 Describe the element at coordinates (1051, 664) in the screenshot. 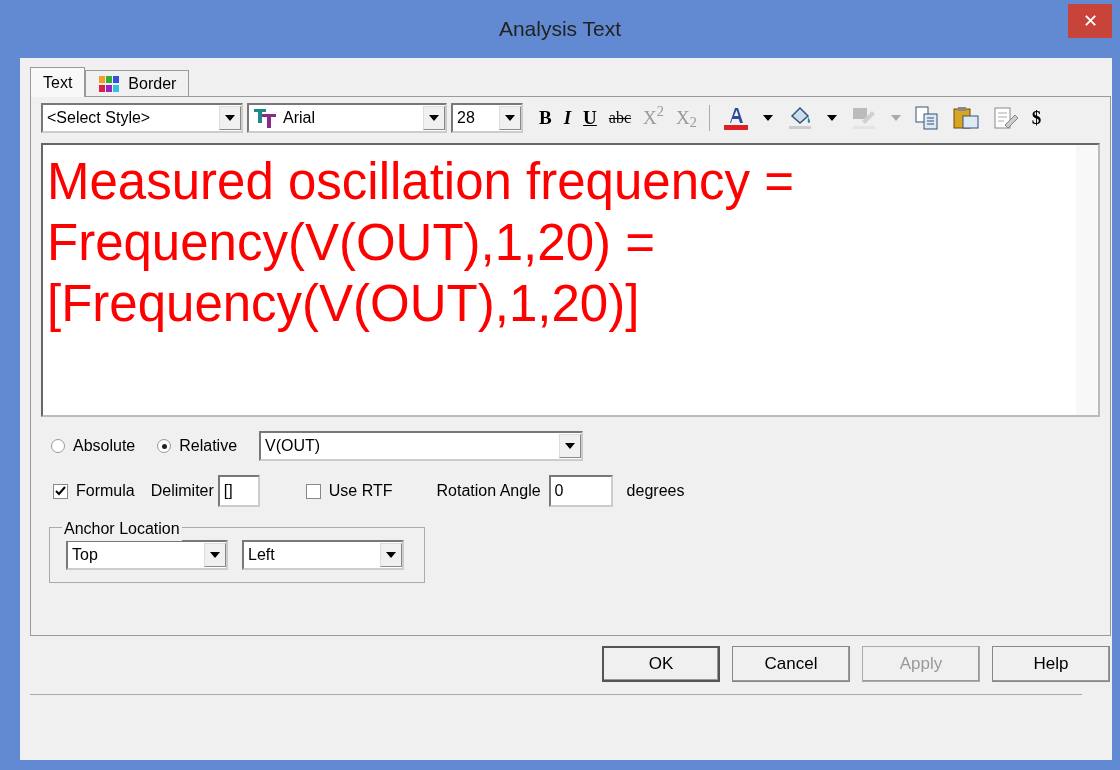

I see `dialog-button: Help` at that location.